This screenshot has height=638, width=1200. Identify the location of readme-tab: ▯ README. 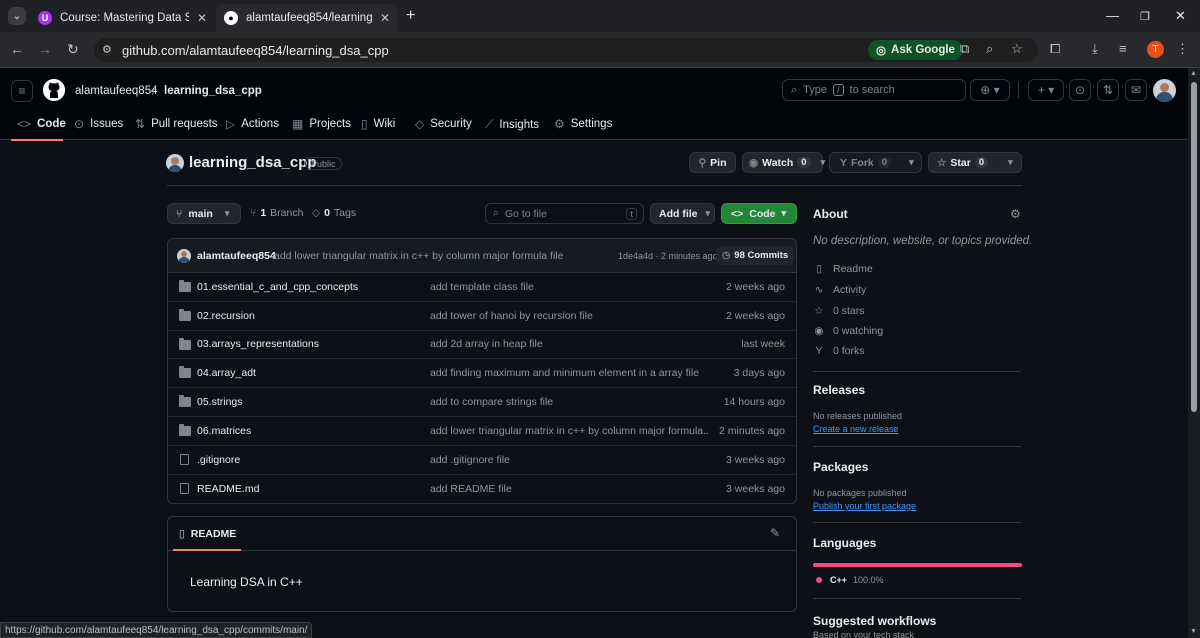
(207, 534).